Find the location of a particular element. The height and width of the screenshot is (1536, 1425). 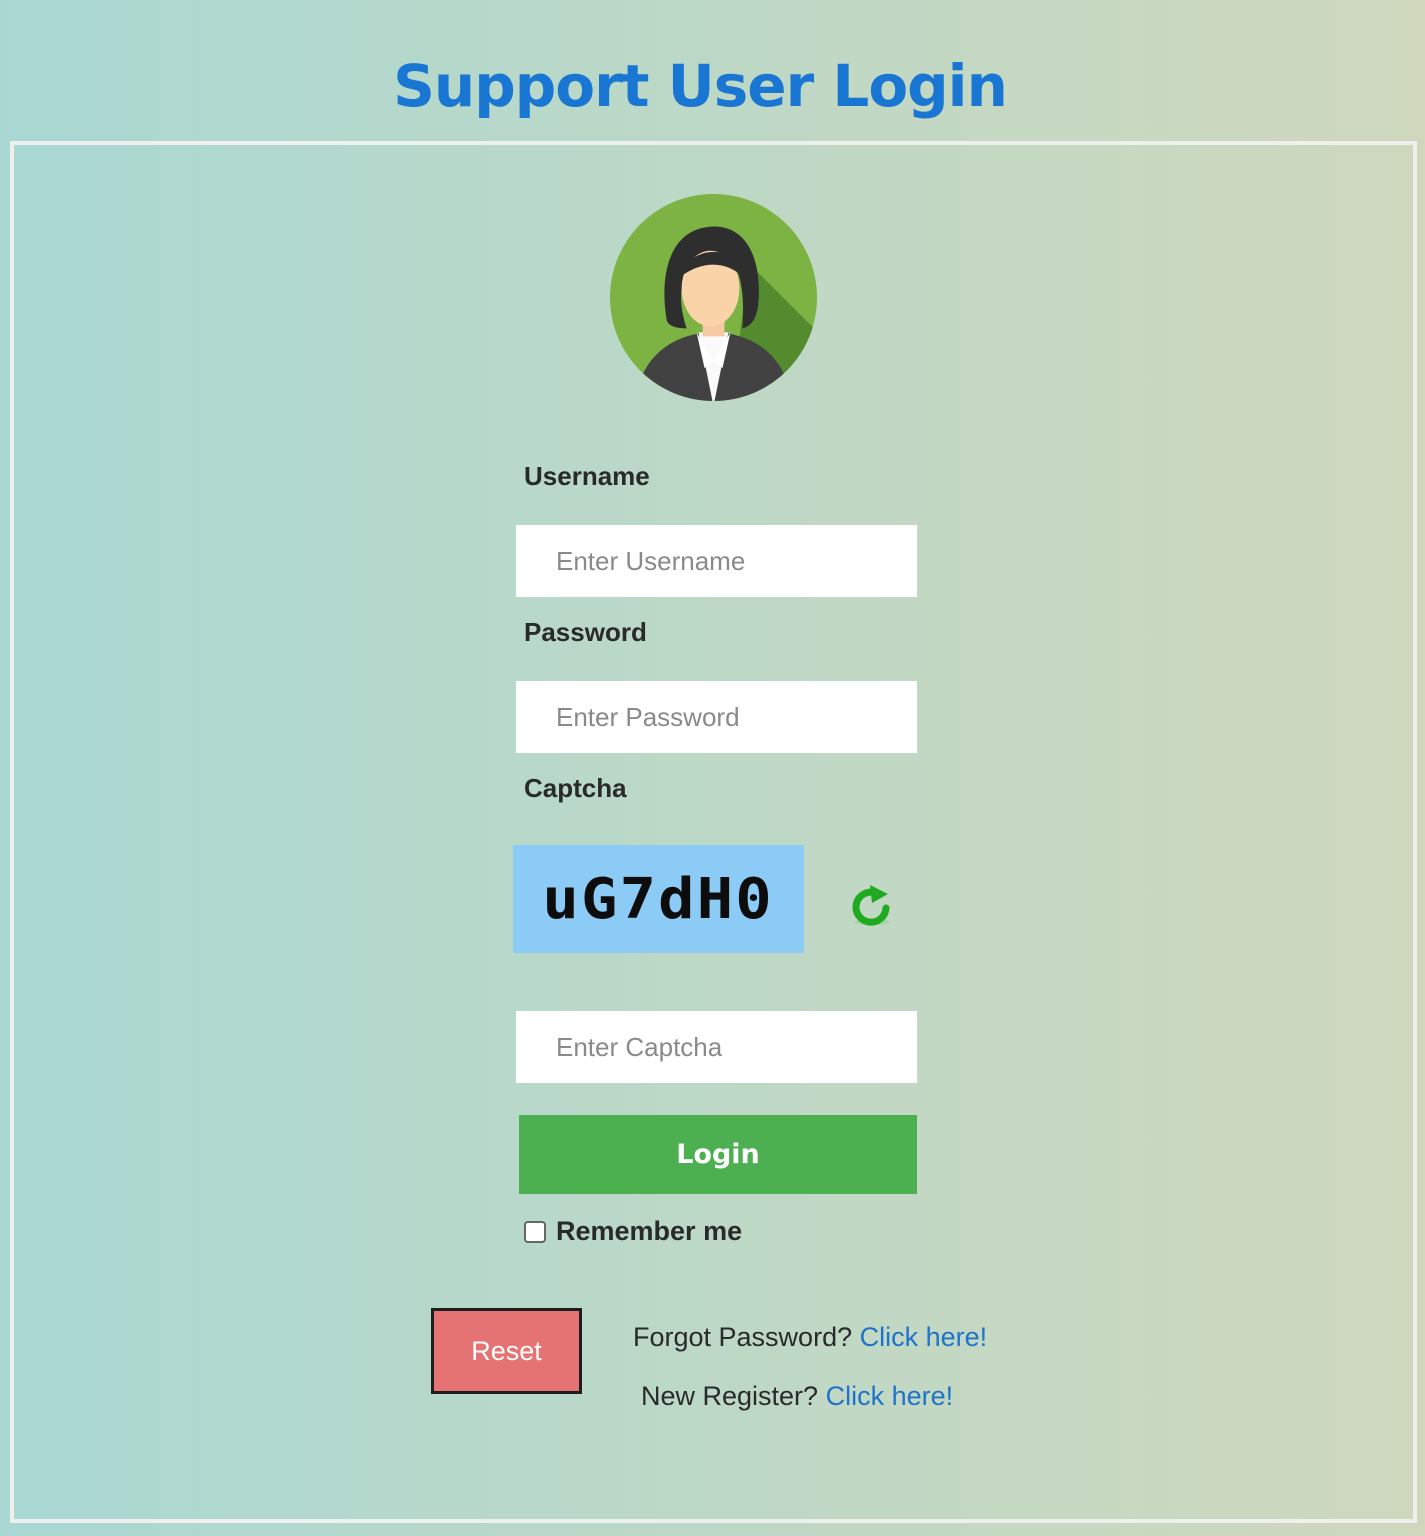

captcha-code: uG7dH0 is located at coordinates (658, 899).